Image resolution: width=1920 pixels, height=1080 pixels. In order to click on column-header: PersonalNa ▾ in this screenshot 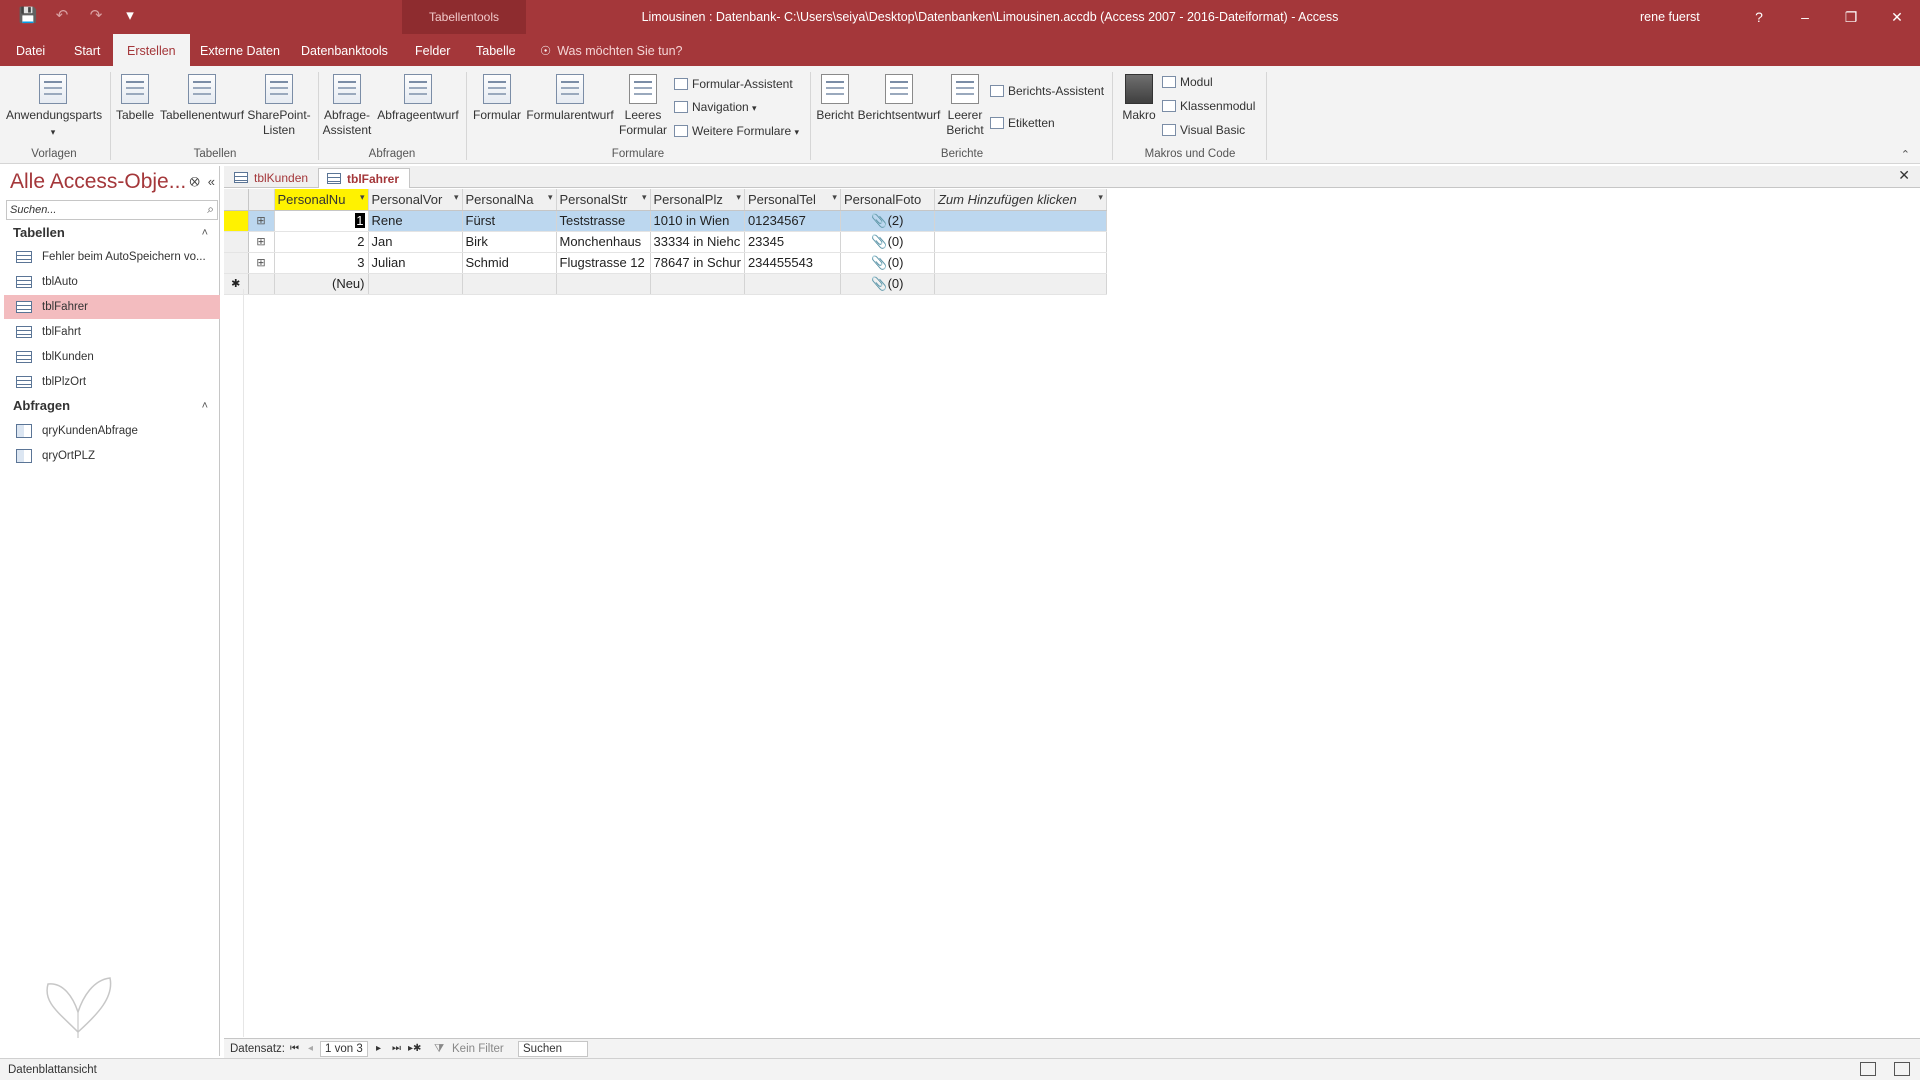, I will do `click(509, 200)`.